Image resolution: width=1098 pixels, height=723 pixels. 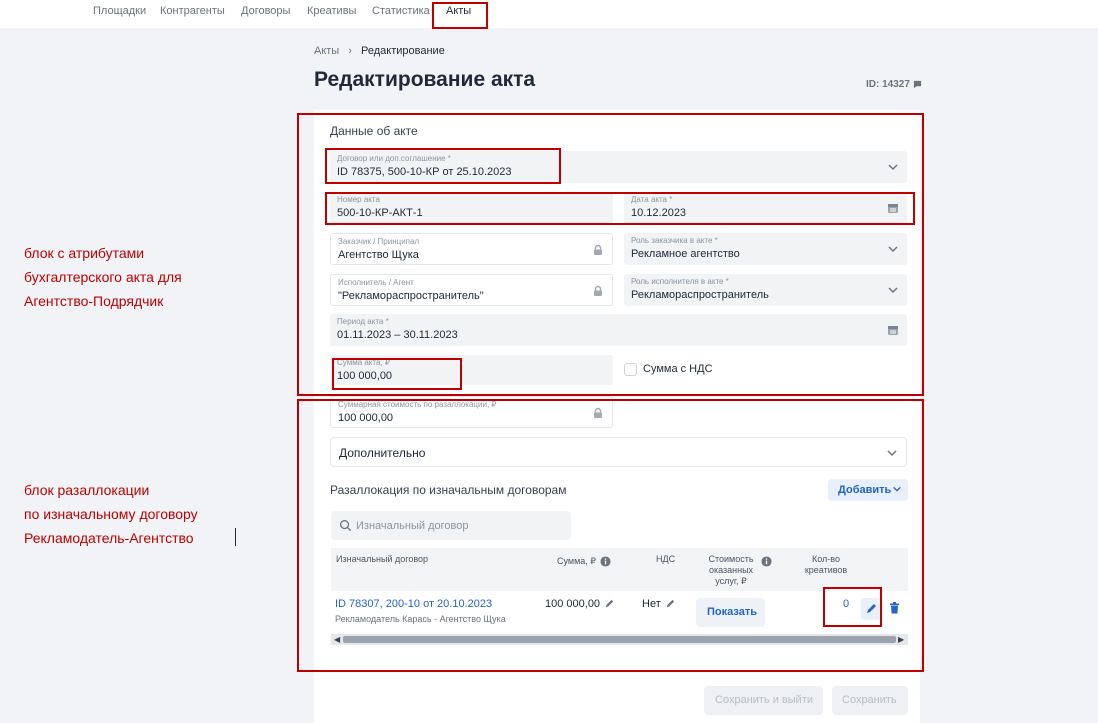 I want to click on show-cost-label: Показать, so click(x=732, y=612).